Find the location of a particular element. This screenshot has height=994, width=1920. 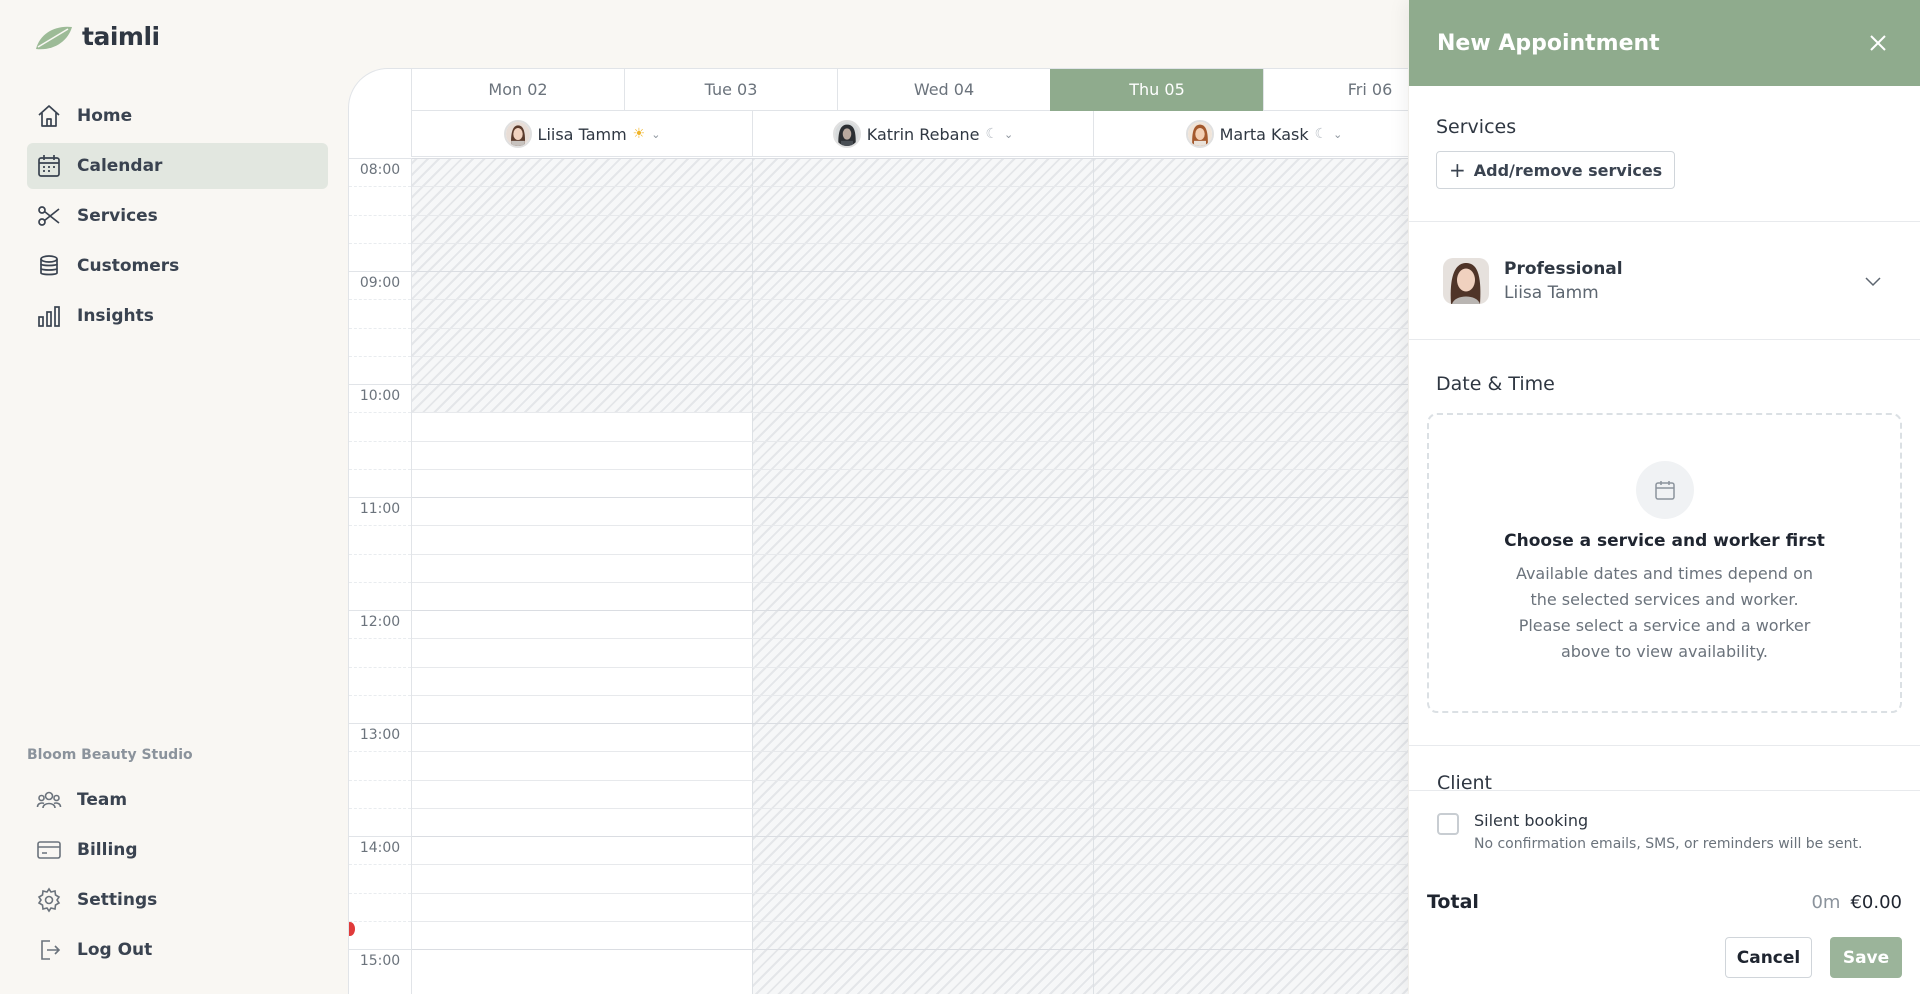

silent-booking-checkbox is located at coordinates (1448, 824).